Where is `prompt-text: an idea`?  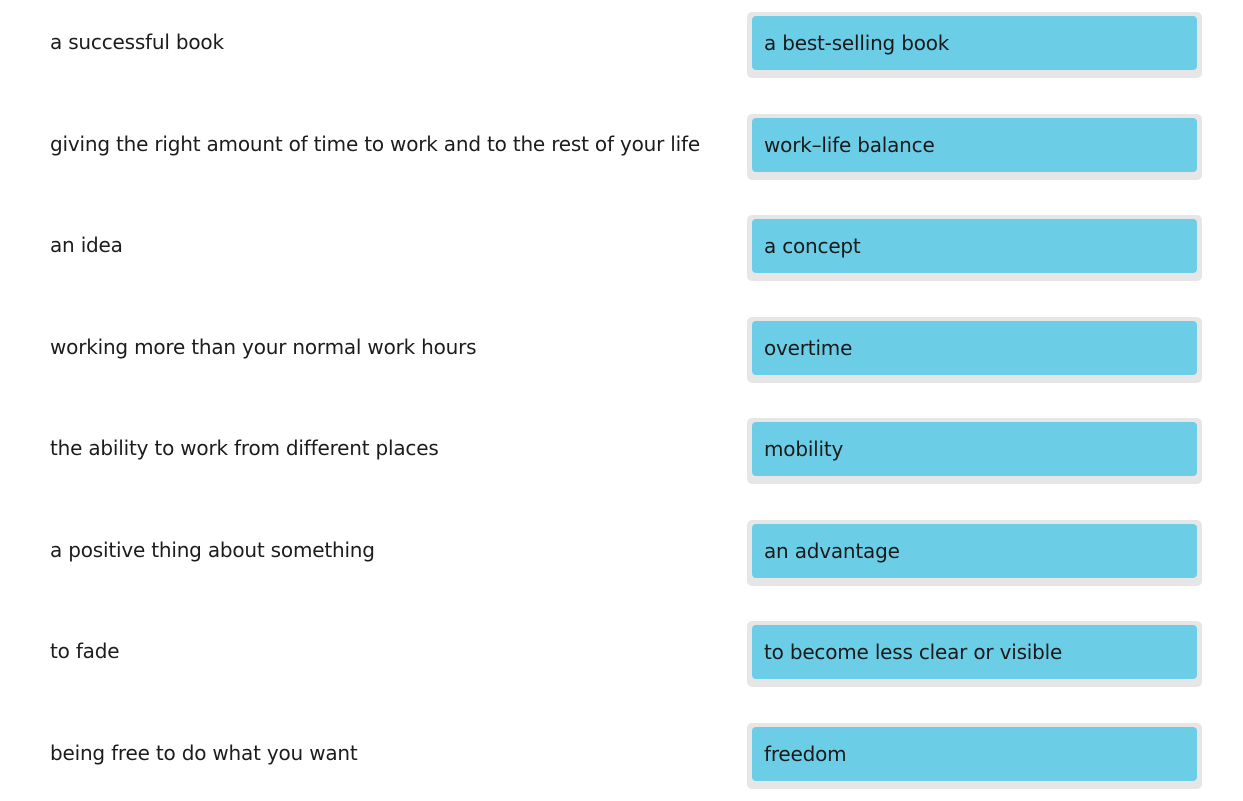
prompt-text: an idea is located at coordinates (86, 245).